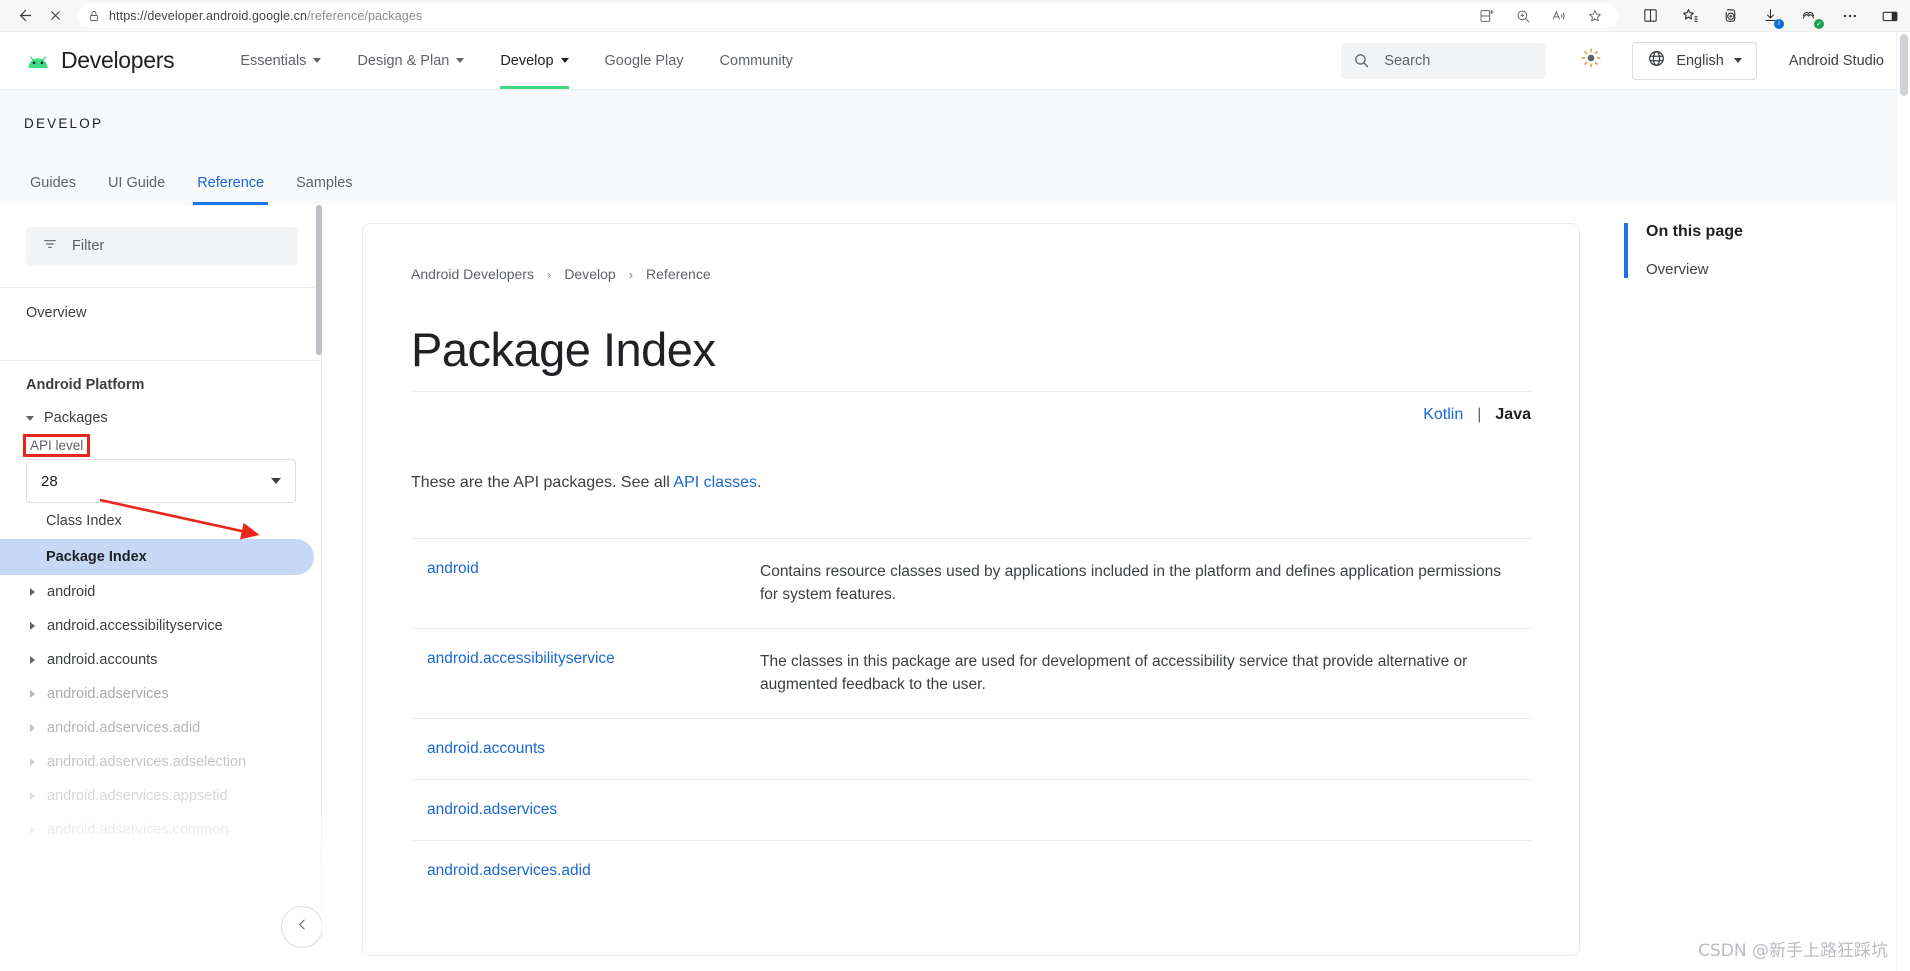 This screenshot has width=1910, height=971. Describe the element at coordinates (124, 728) in the screenshot. I see `sidebar-package-label: android.adservices.adid` at that location.